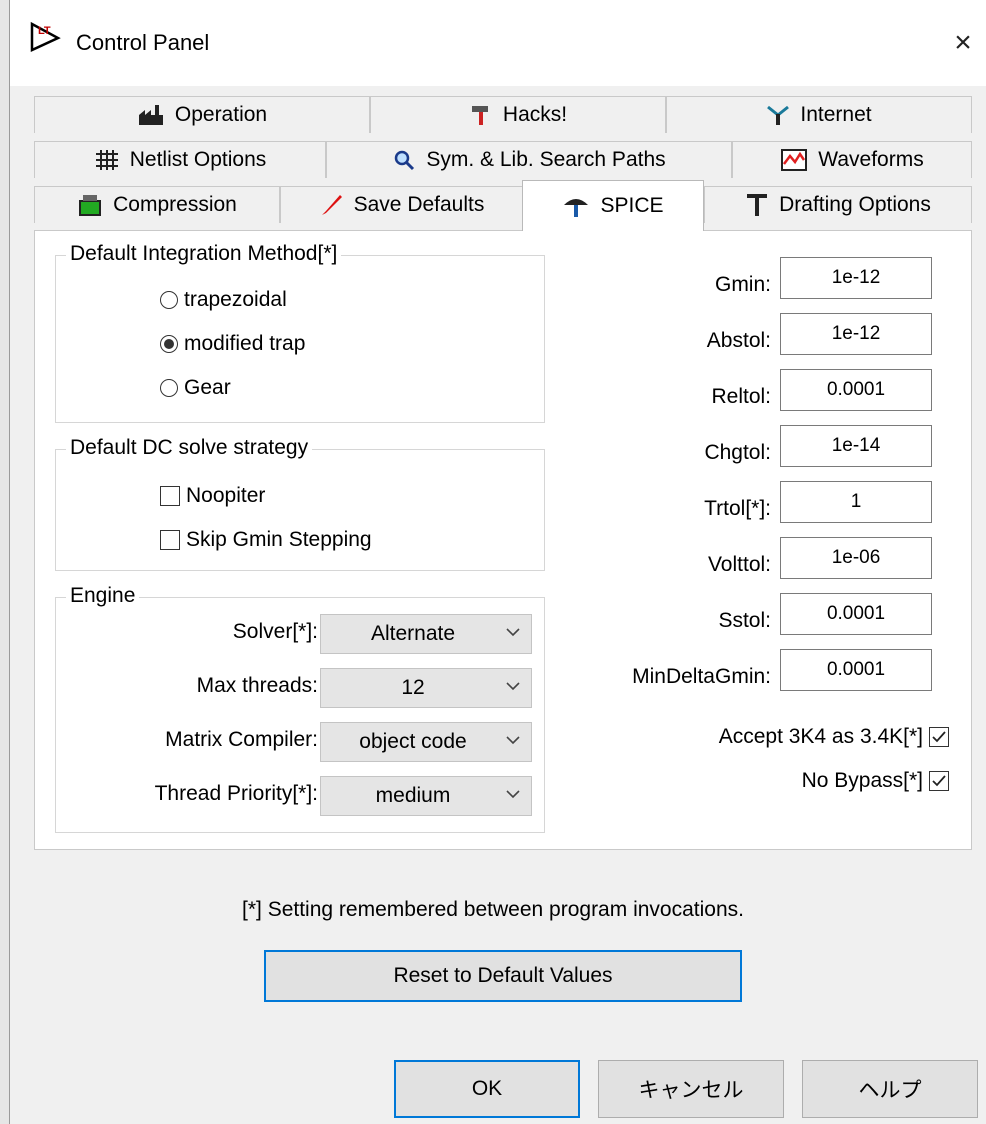 Image resolution: width=986 pixels, height=1124 pixels. I want to click on integration-method-legend: Default Integration Method[*], so click(204, 254).